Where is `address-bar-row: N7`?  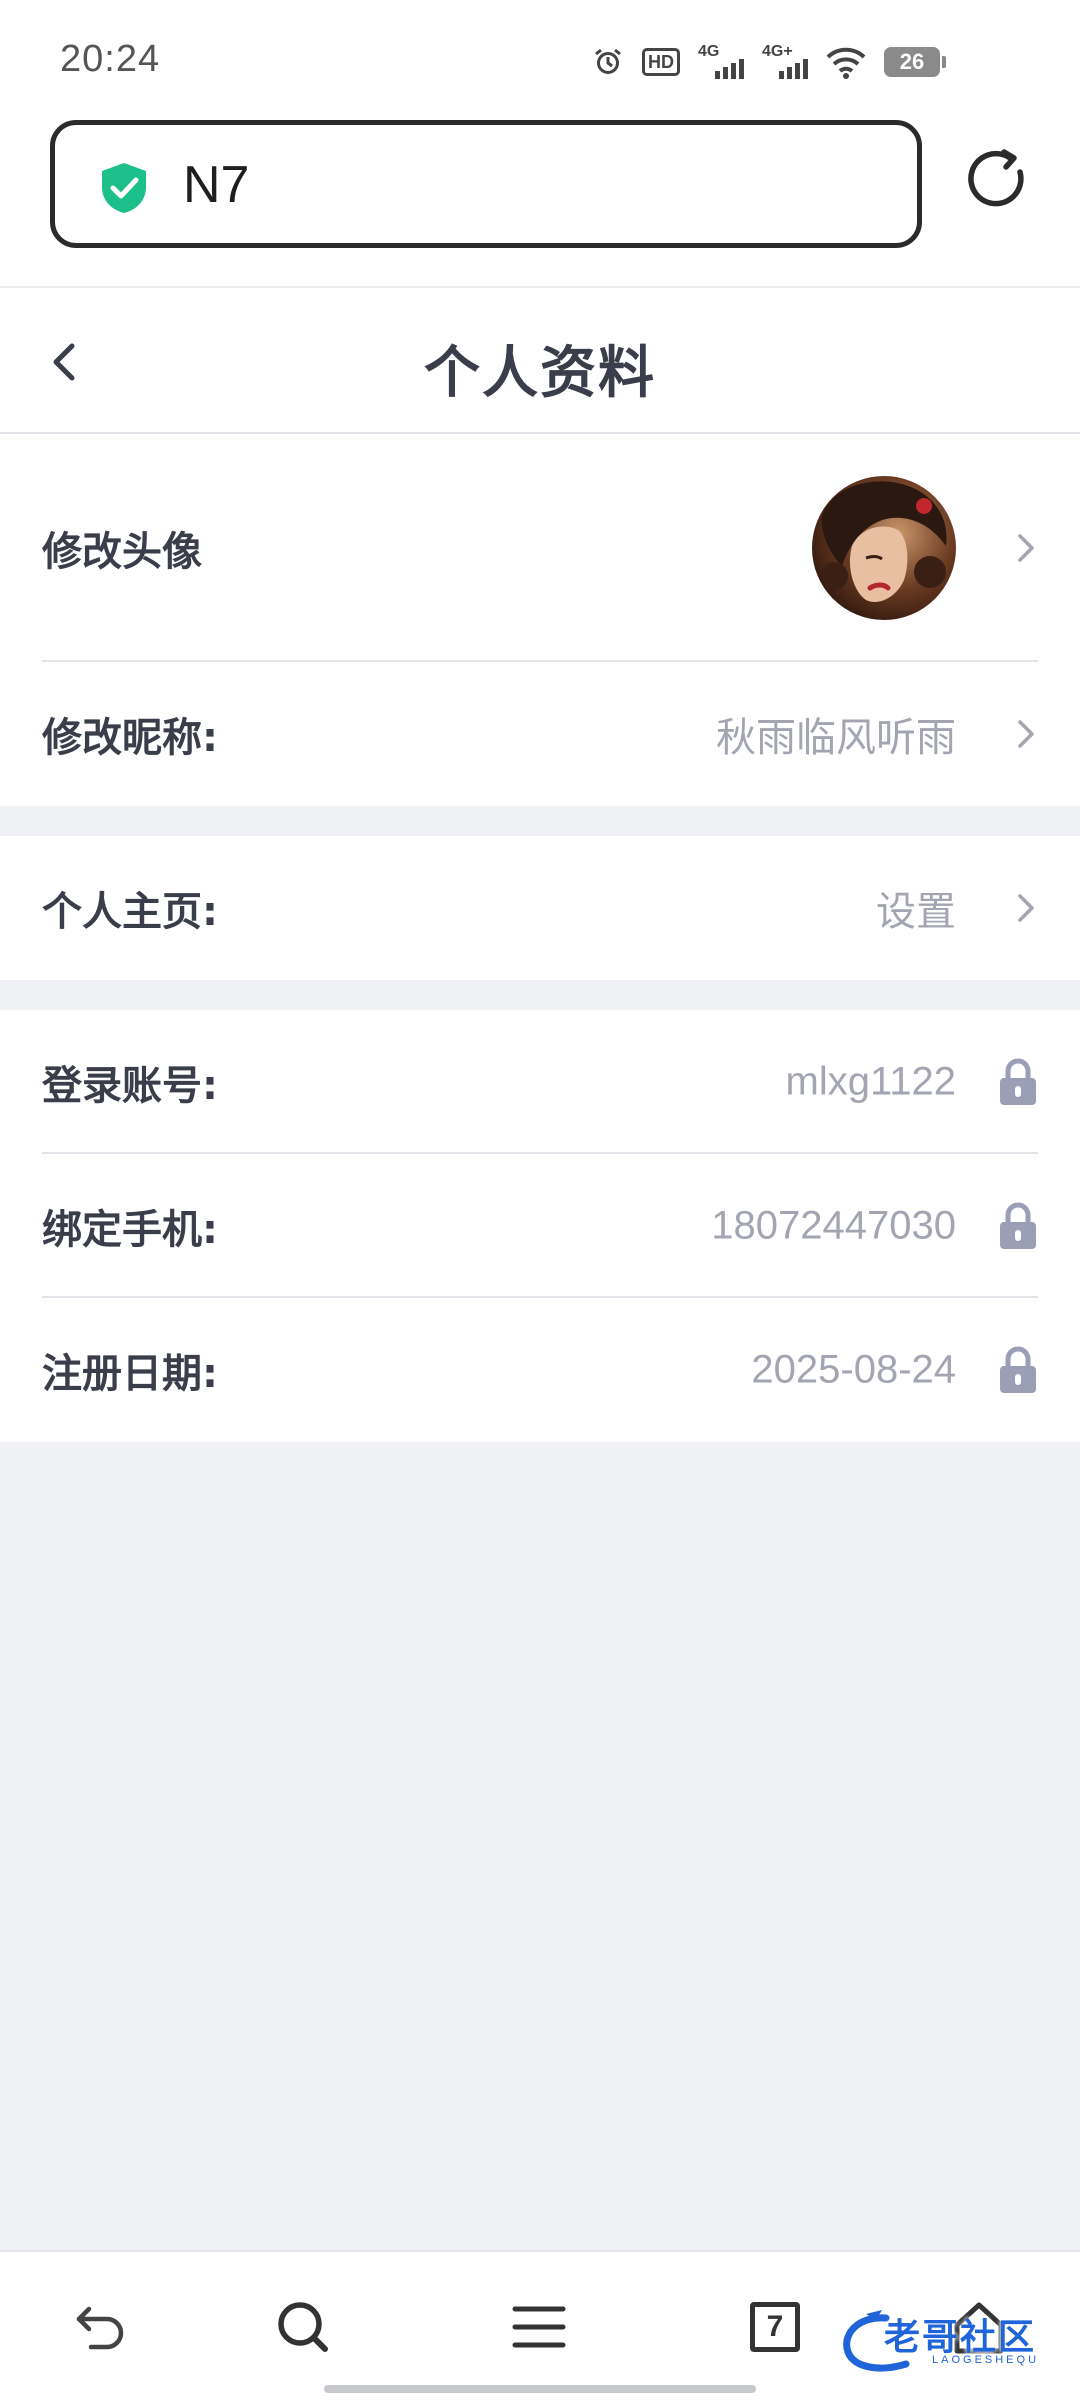
address-bar-row: N7 is located at coordinates (540, 198).